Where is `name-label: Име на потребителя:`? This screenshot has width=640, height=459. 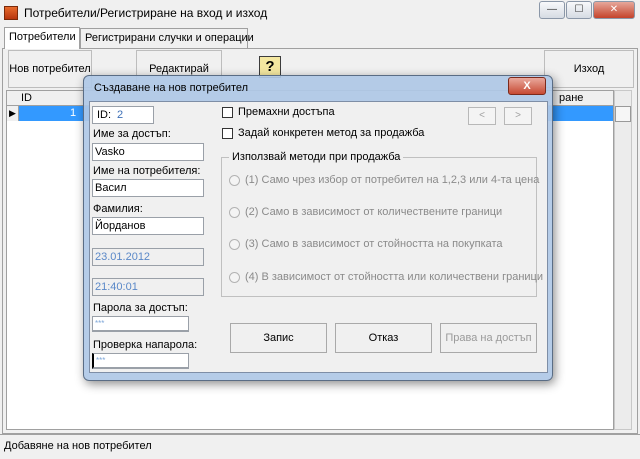 name-label: Име на потребителя: is located at coordinates (147, 171).